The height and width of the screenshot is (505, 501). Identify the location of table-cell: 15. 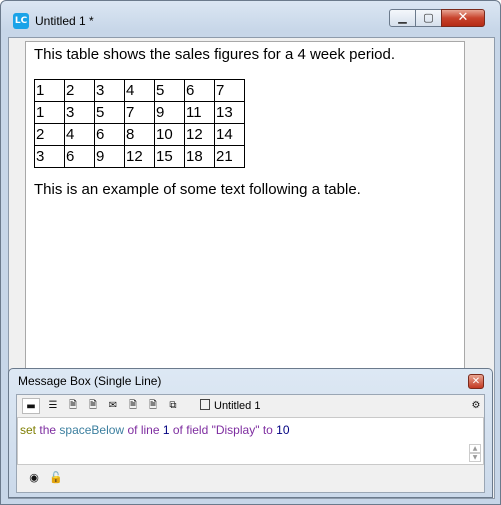
(169, 156).